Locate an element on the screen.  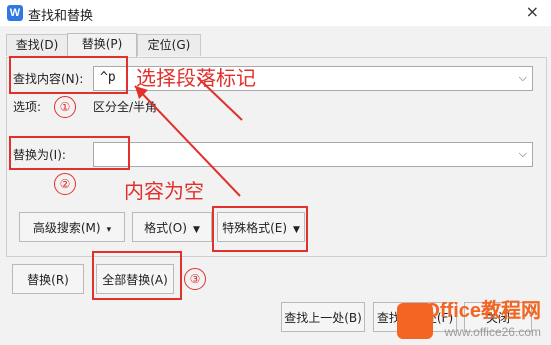
watermark-brand: Office教程网 is located at coordinates (482, 311).